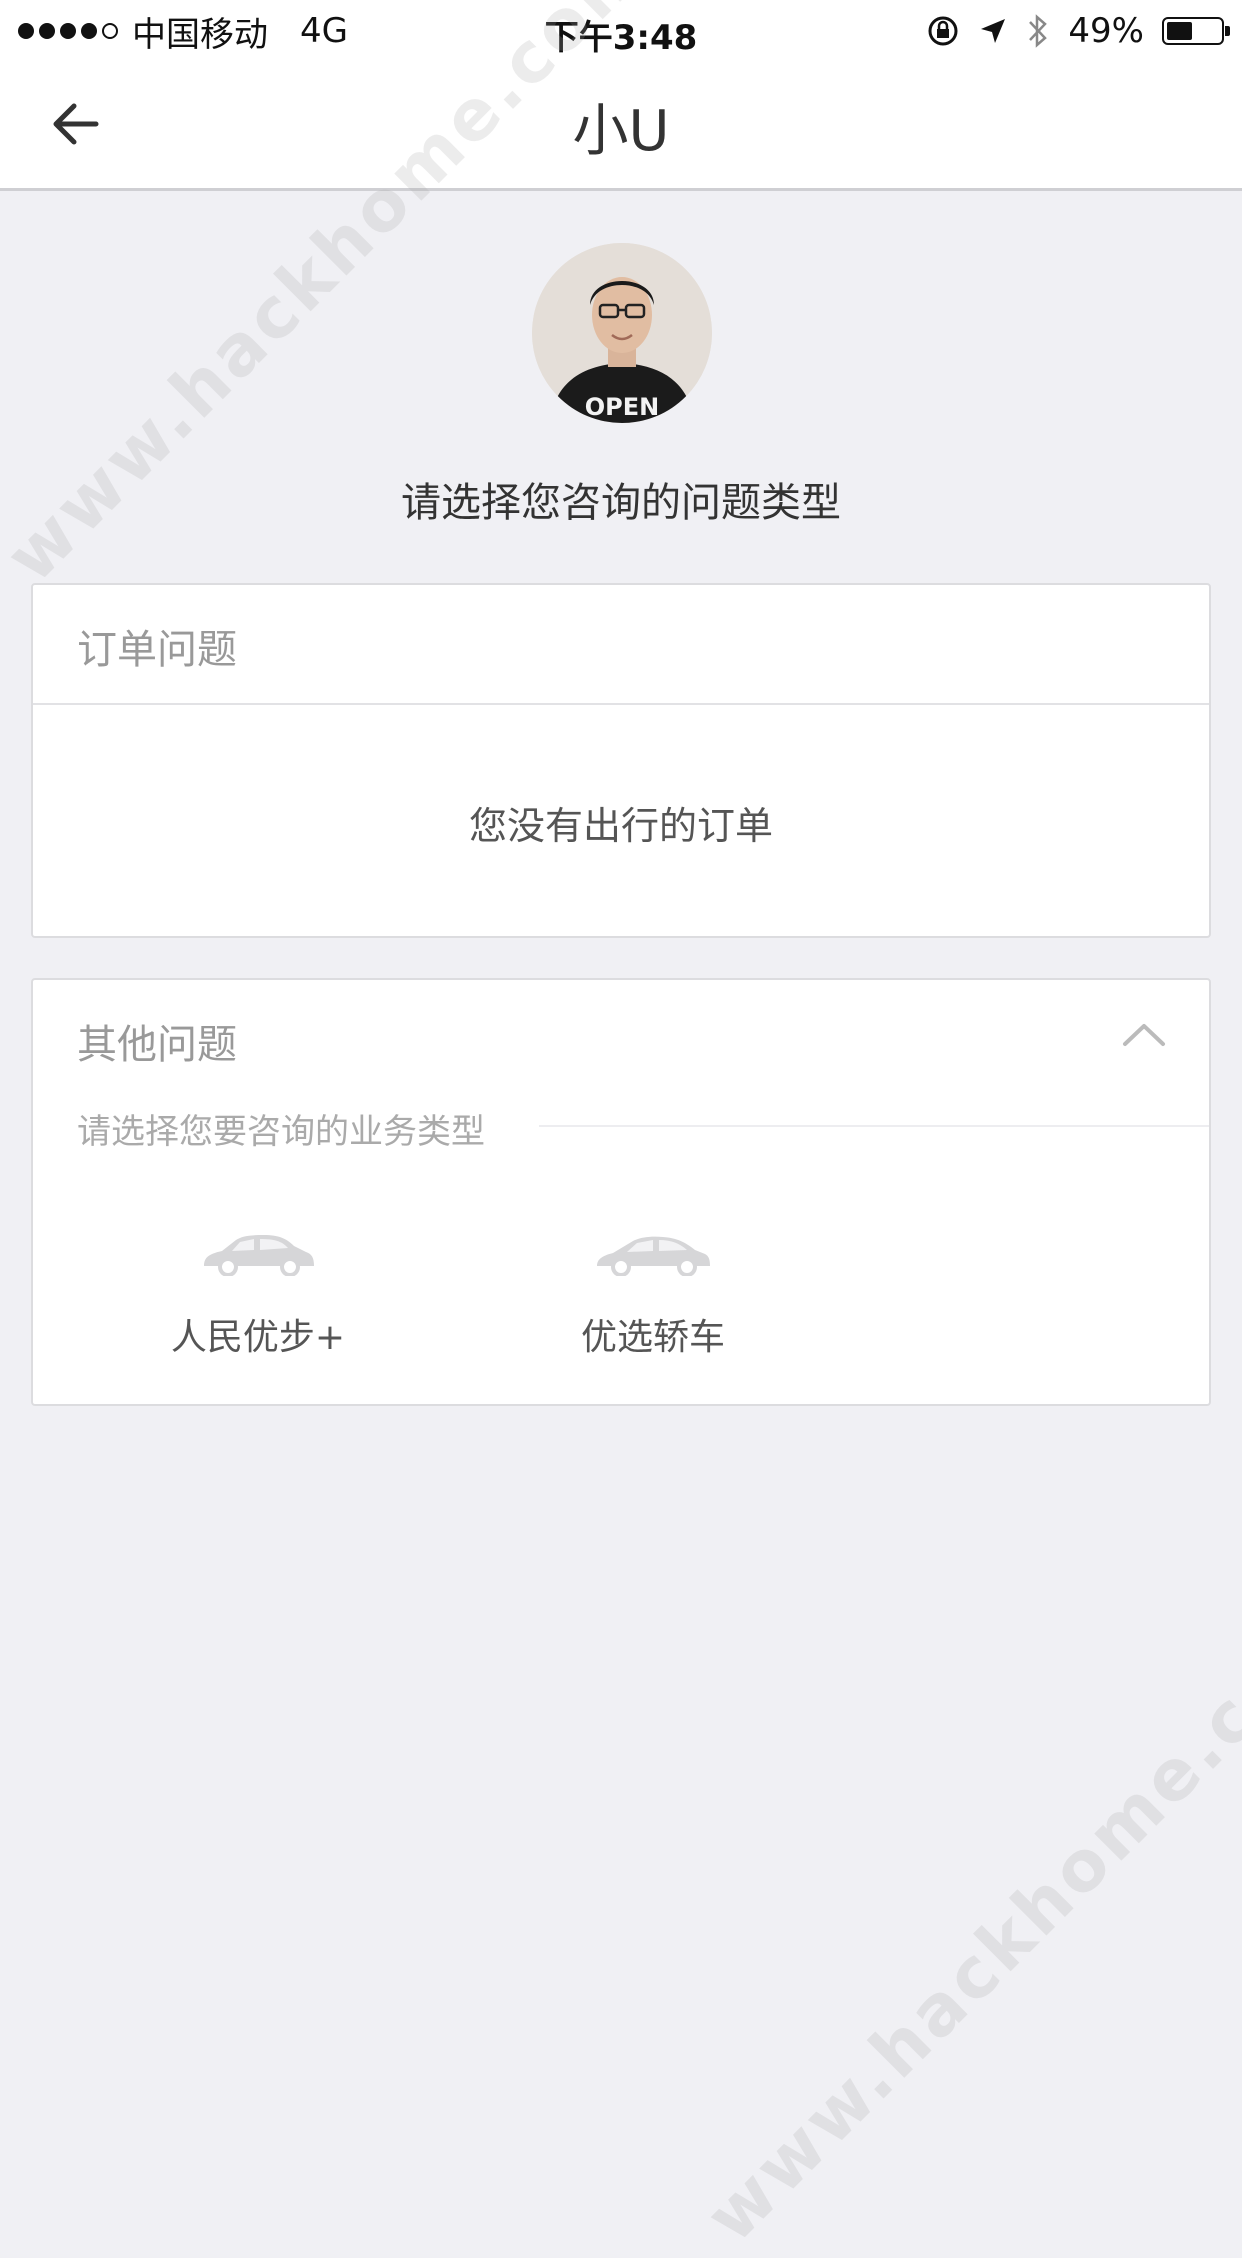  Describe the element at coordinates (258, 1295) in the screenshot. I see `service-uberx-plus: 人民优步+` at that location.